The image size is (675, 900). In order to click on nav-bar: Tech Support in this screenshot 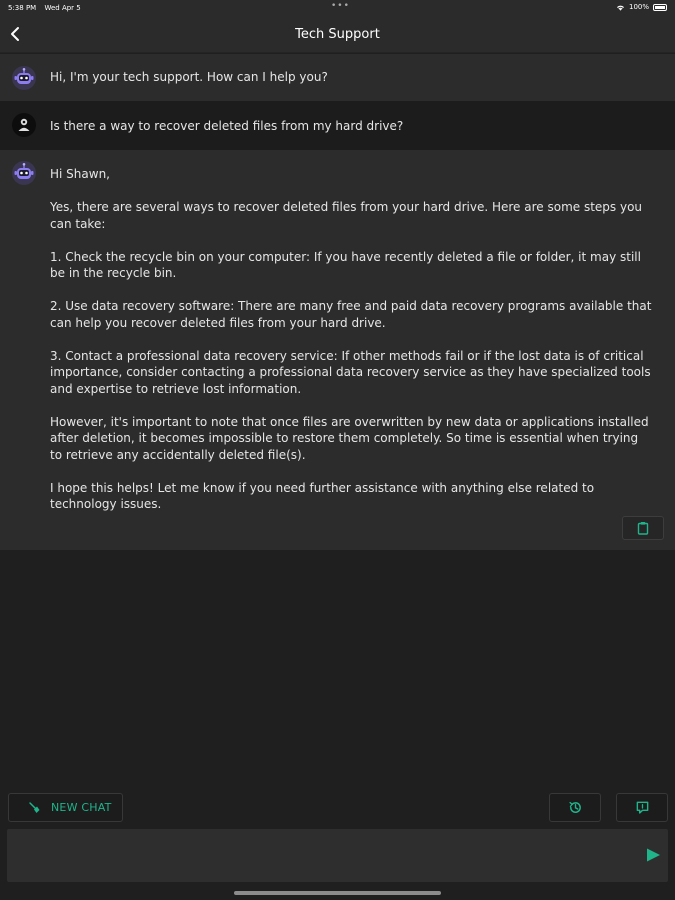, I will do `click(337, 34)`.